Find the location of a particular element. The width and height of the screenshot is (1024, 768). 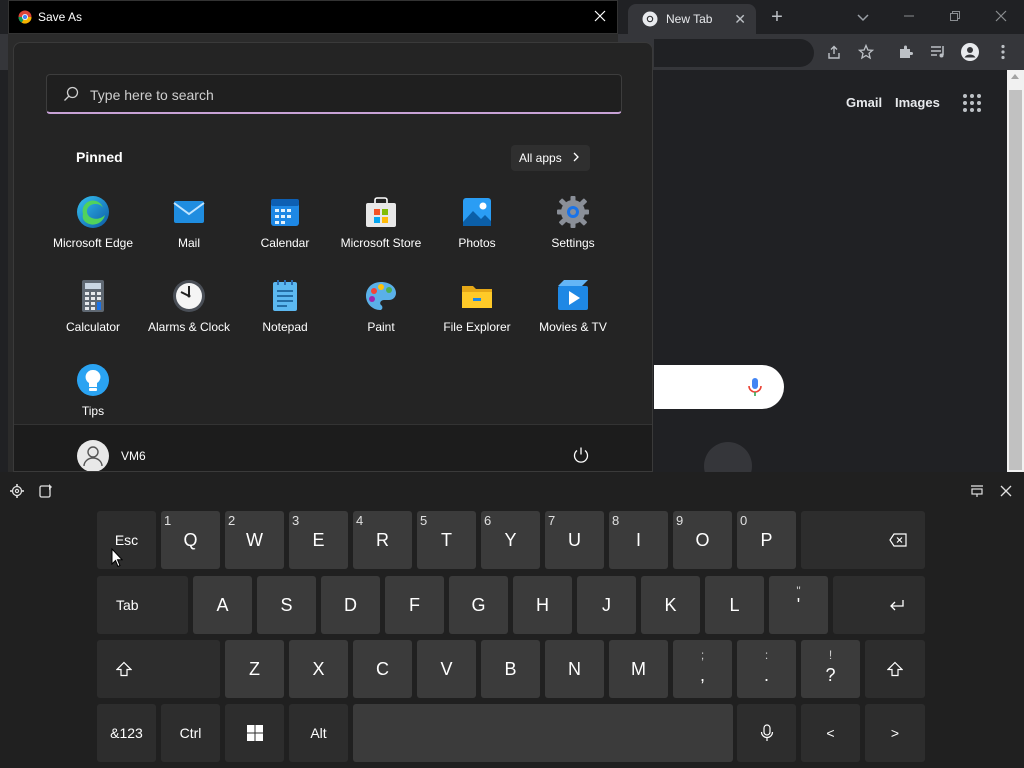

minimize-button is located at coordinates (909, 16).